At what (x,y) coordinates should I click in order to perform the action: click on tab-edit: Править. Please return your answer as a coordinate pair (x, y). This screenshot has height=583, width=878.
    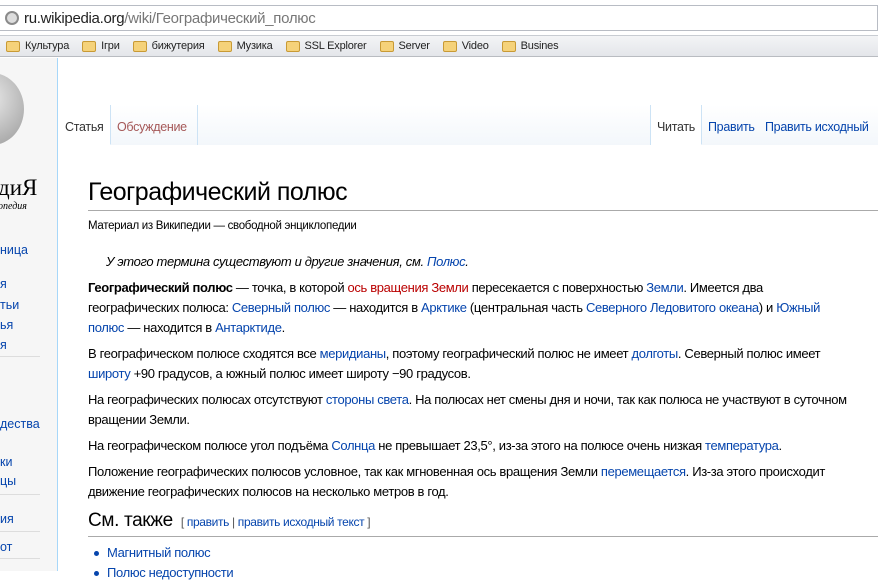
    Looking at the image, I should click on (732, 125).